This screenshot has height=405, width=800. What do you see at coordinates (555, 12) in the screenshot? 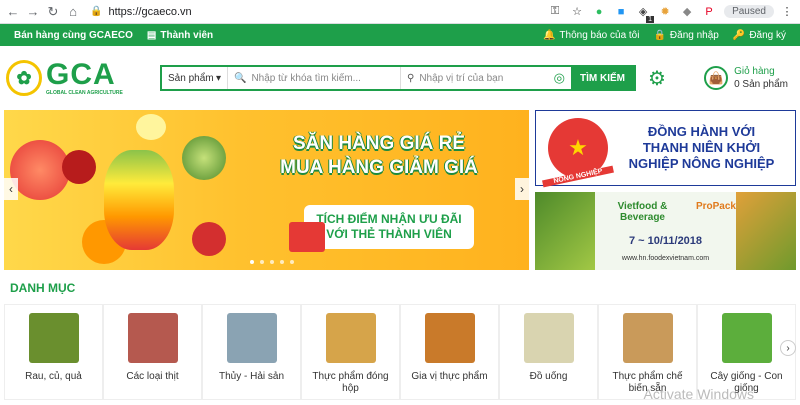
I see `key-icon: ⚿` at bounding box center [555, 12].